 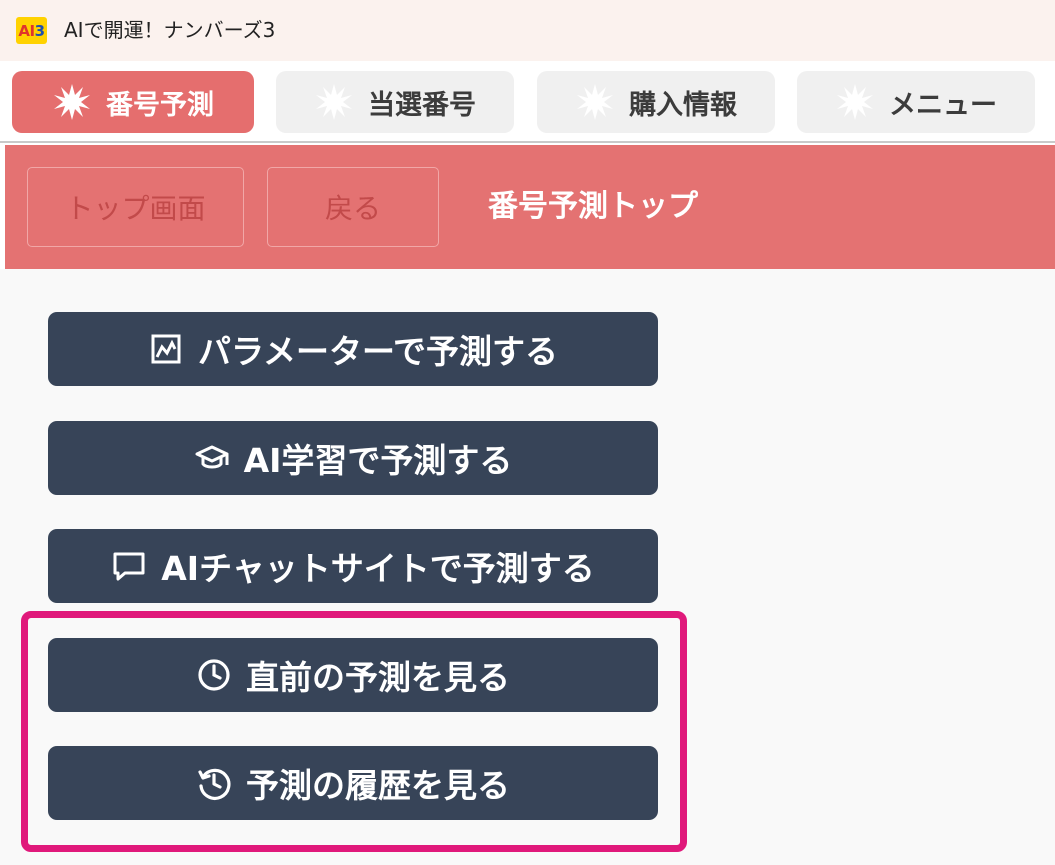 I want to click on predict-by-ai-learning-button: AI学習で予測する, so click(x=353, y=458).